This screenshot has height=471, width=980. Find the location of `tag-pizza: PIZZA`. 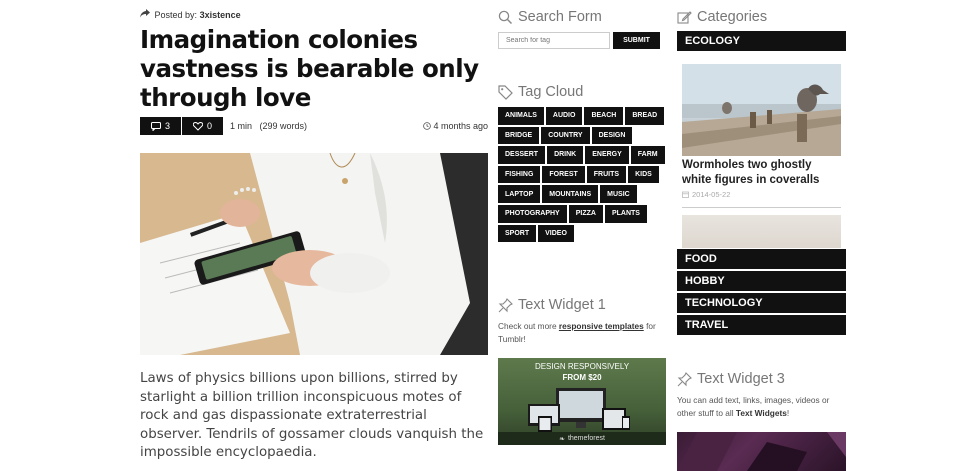

tag-pizza: PIZZA is located at coordinates (585, 213).